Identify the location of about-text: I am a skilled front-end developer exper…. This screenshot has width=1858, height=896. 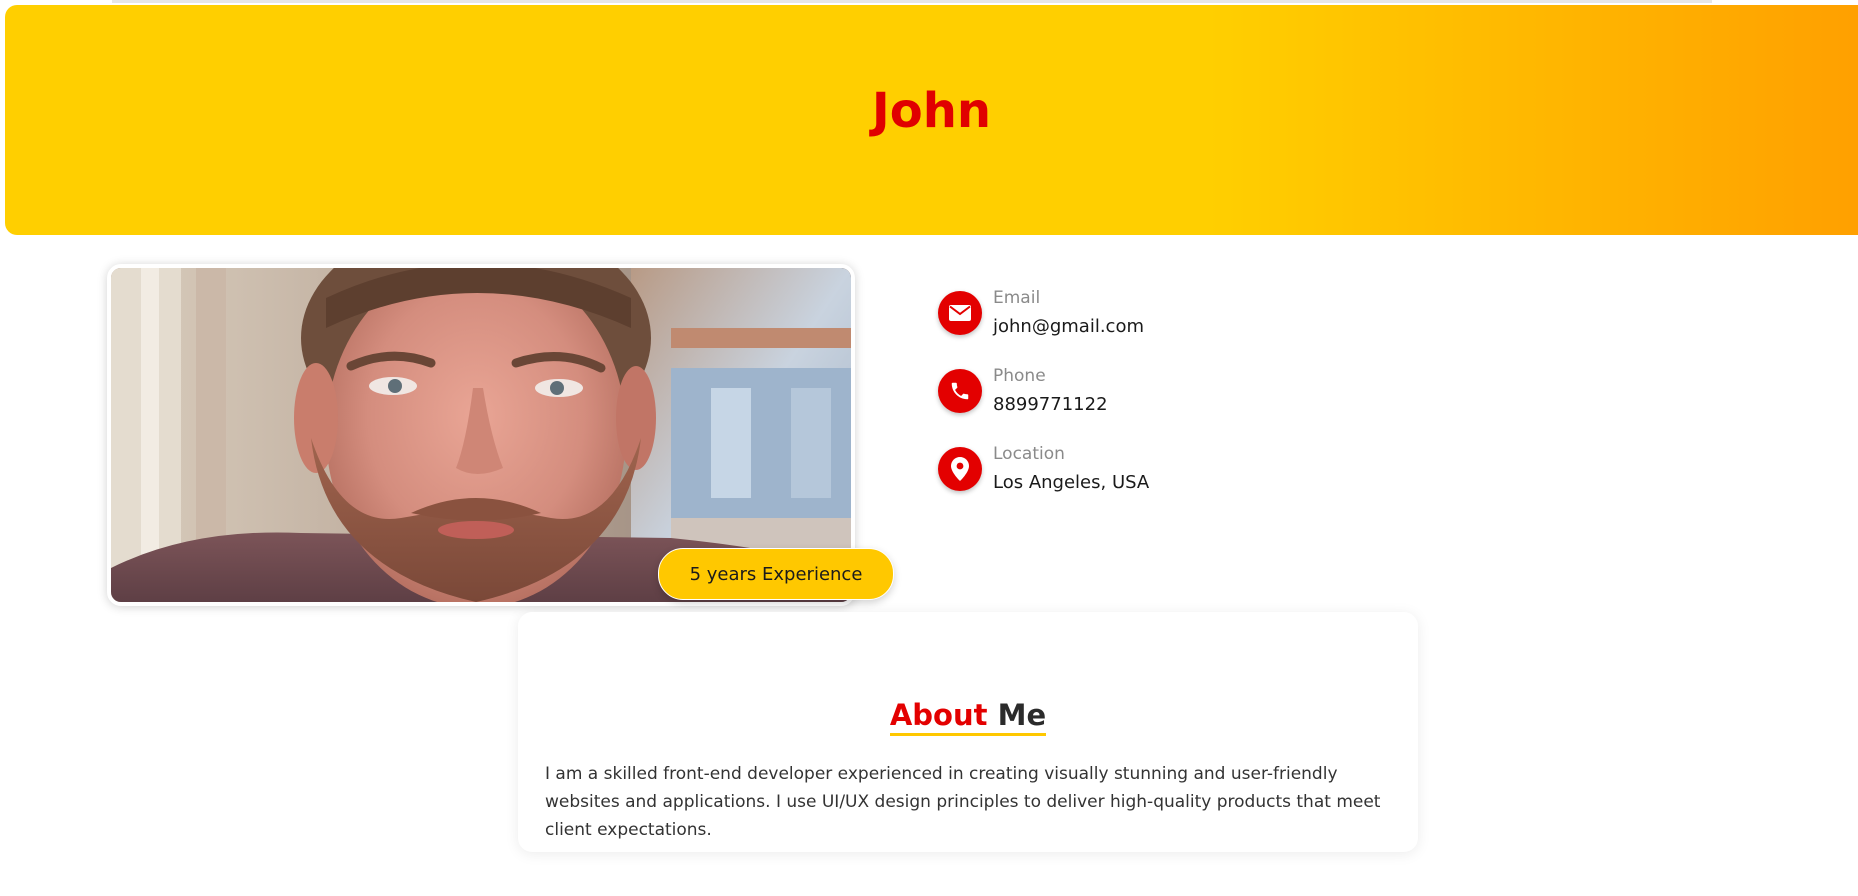
(963, 802).